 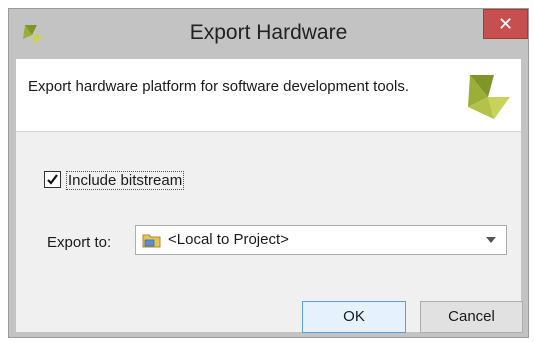 I want to click on vivado-logo-icon, so click(x=489, y=97).